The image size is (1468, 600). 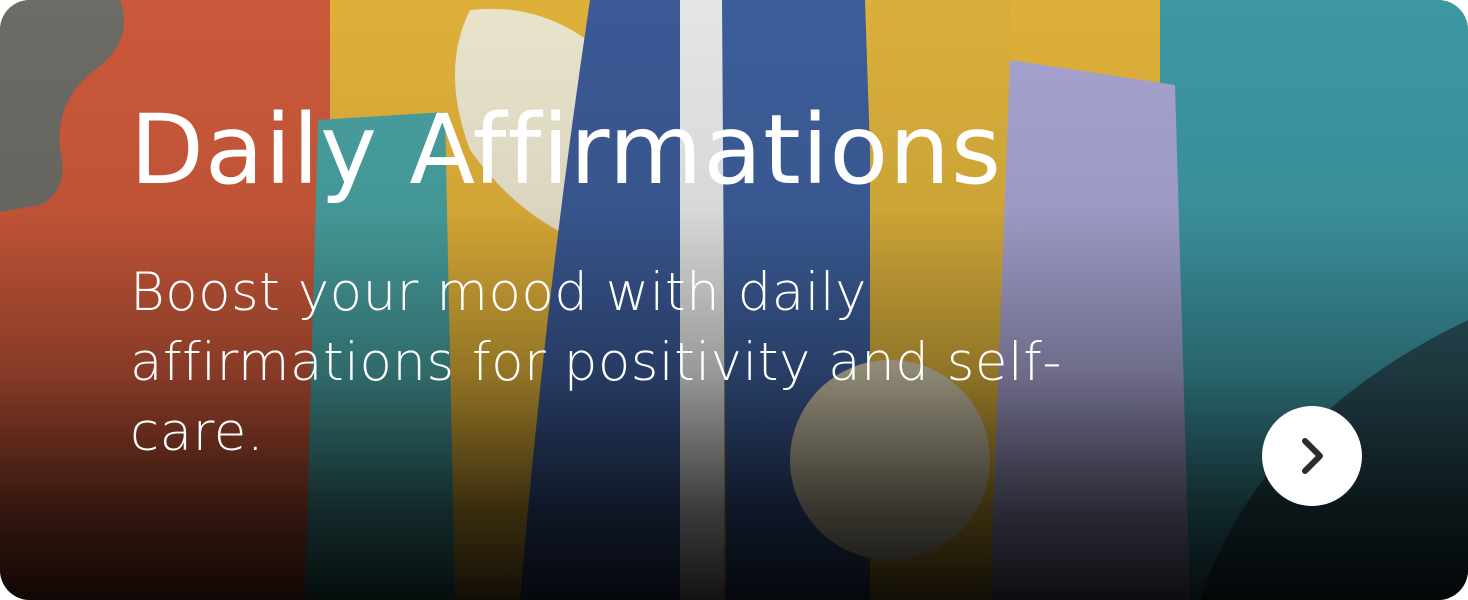 What do you see at coordinates (566, 150) in the screenshot?
I see `card-title: Daily Affirmations` at bounding box center [566, 150].